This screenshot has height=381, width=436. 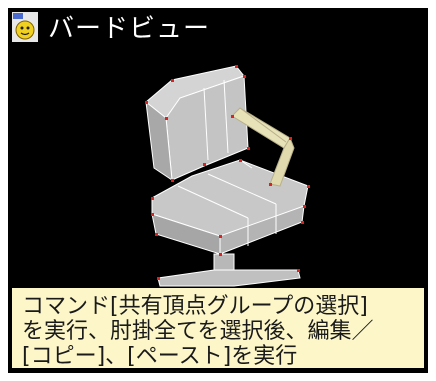 I want to click on caption-line: [コピー]、[ペースト]を実行, so click(x=160, y=356).